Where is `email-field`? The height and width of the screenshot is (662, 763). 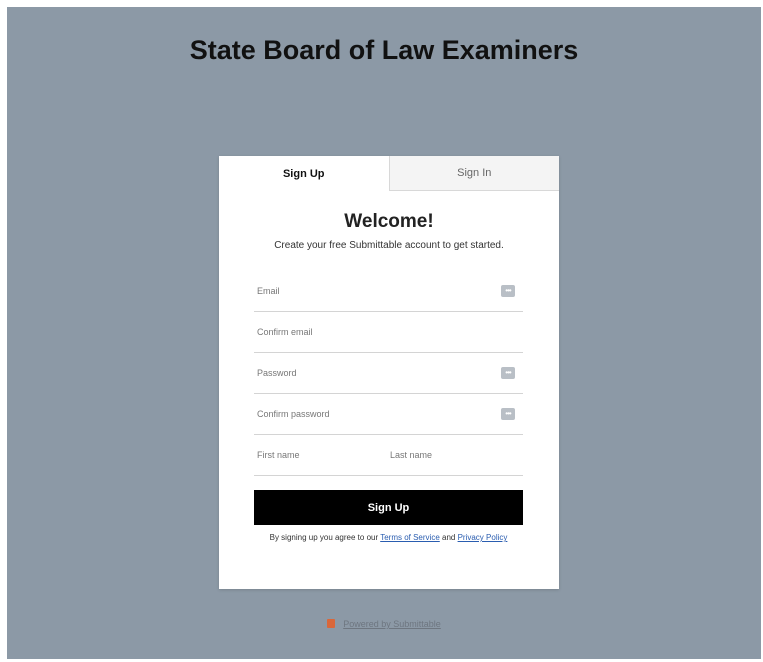 email-field is located at coordinates (357, 291).